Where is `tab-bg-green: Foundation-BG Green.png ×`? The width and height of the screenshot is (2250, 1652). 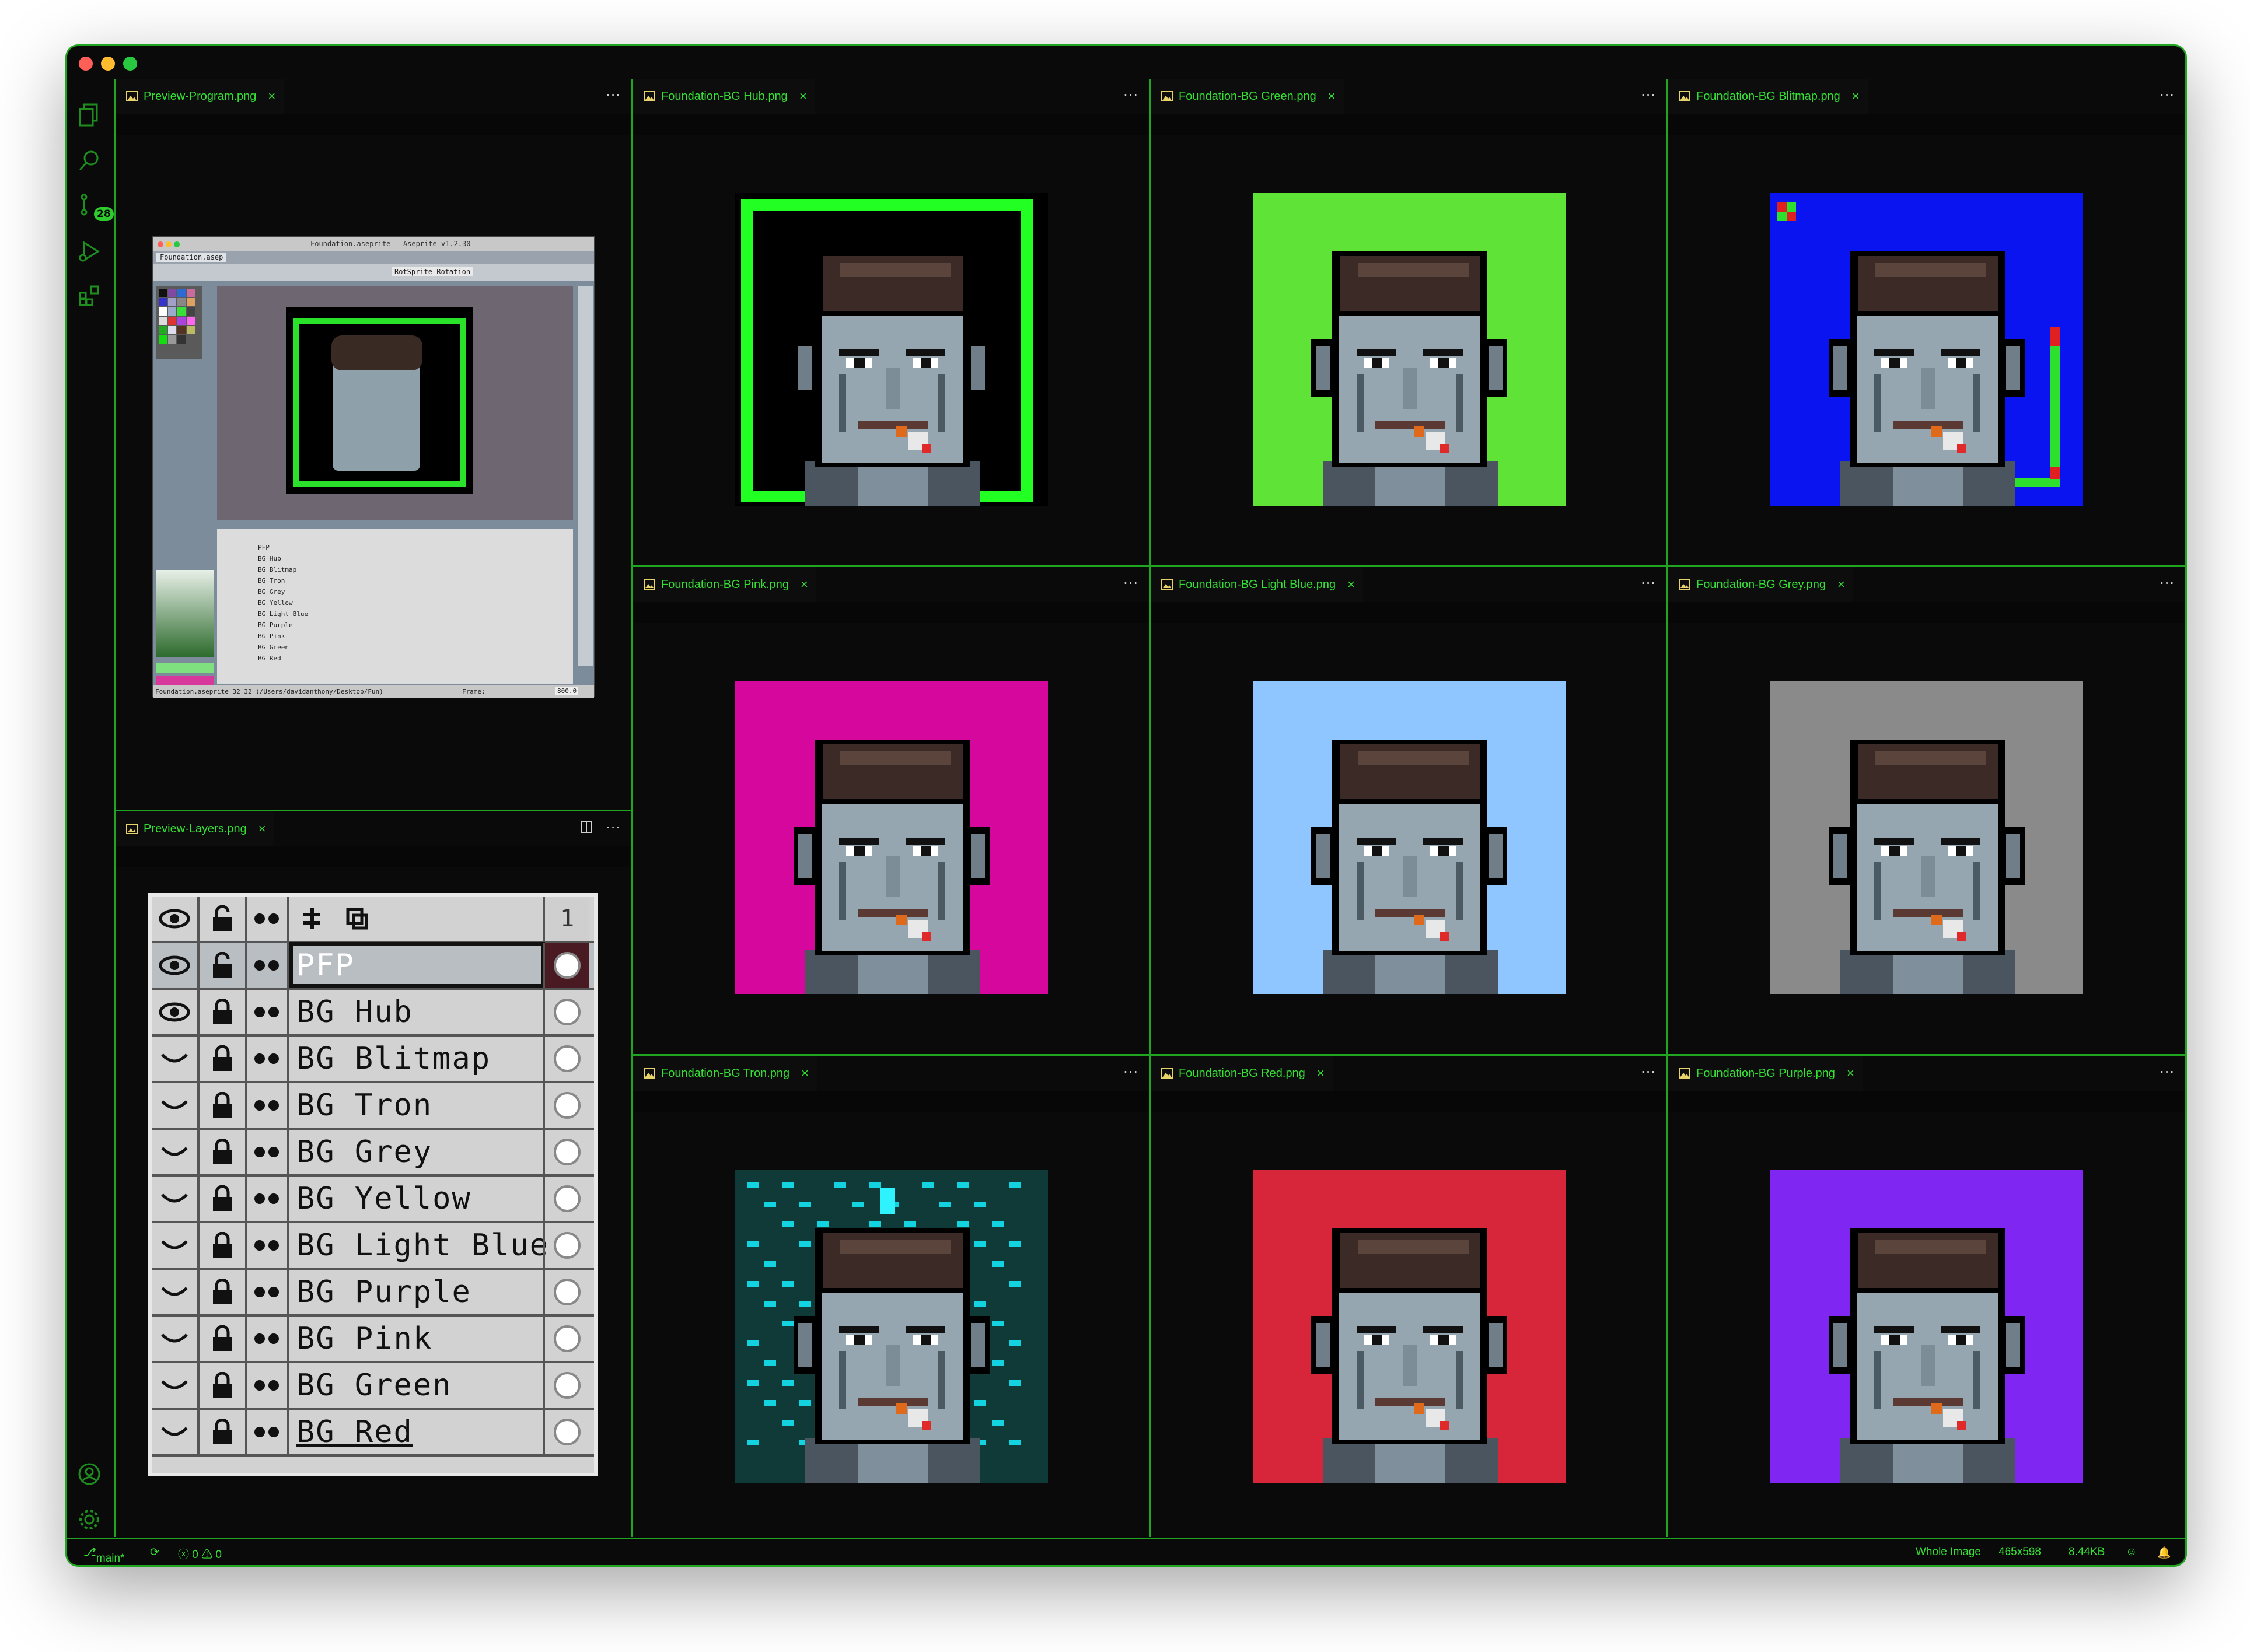 tab-bg-green: Foundation-BG Green.png × is located at coordinates (1247, 96).